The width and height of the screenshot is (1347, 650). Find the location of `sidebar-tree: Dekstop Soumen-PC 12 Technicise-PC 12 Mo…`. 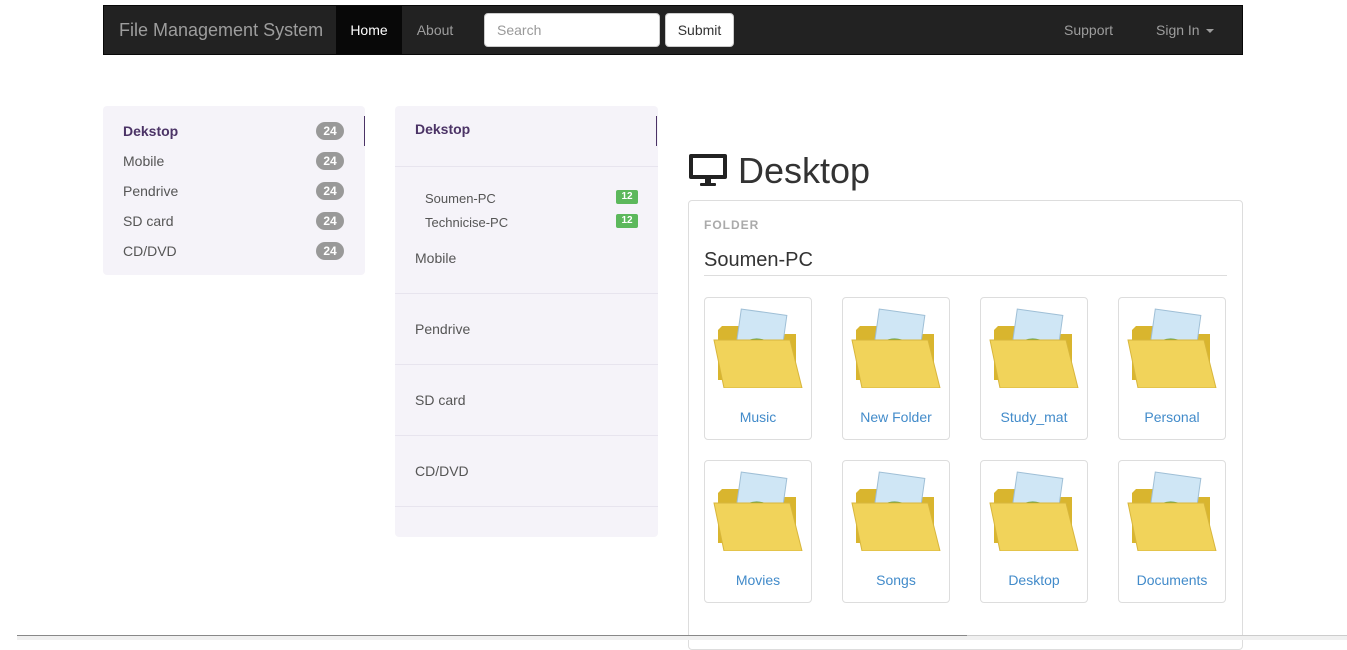

sidebar-tree: Dekstop Soumen-PC 12 Technicise-PC 12 Mo… is located at coordinates (526, 321).